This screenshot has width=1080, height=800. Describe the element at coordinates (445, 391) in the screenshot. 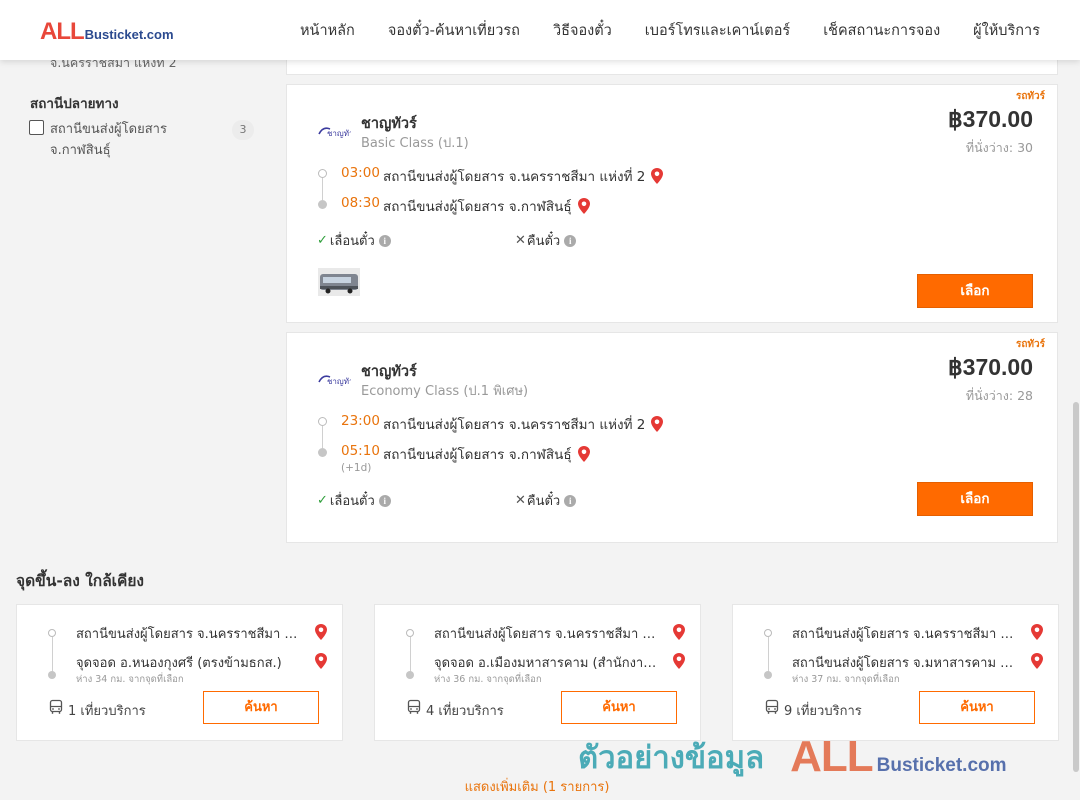

I see `bus-class: Economy Class (ป.1 พิเศษ)` at that location.